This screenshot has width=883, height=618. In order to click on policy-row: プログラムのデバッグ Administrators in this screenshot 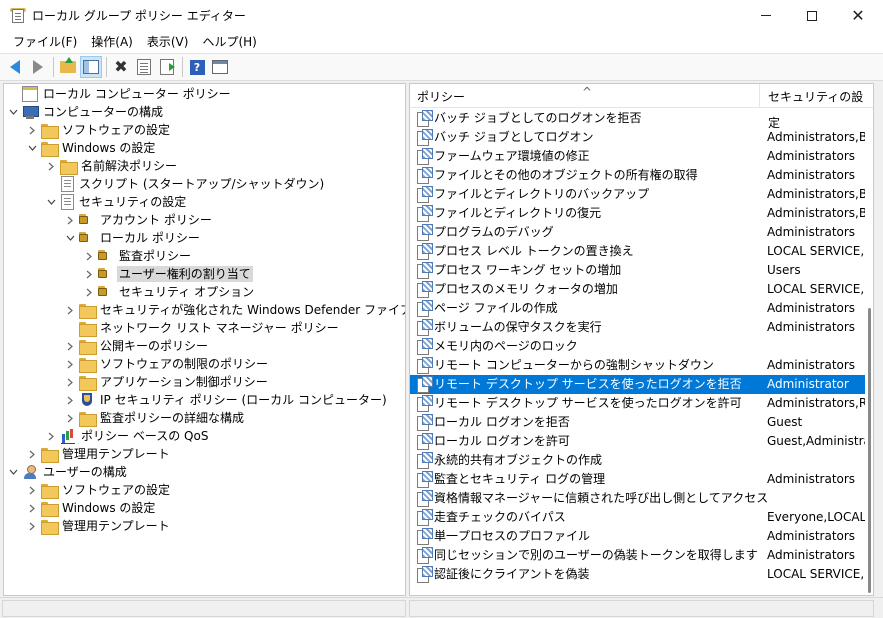, I will do `click(637, 232)`.